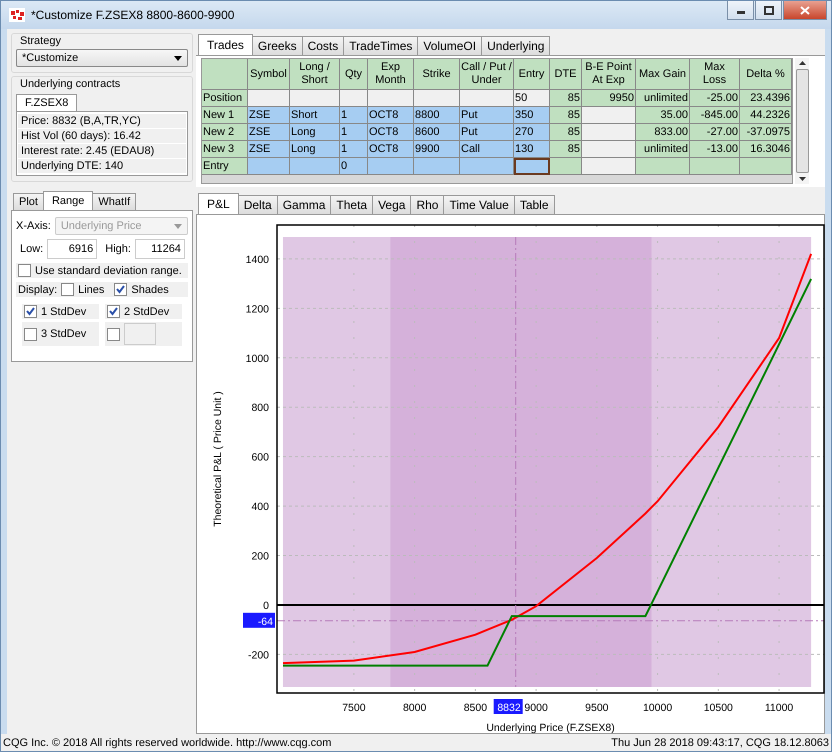 The image size is (832, 752). I want to click on settings-tab: Plot, so click(28, 201).